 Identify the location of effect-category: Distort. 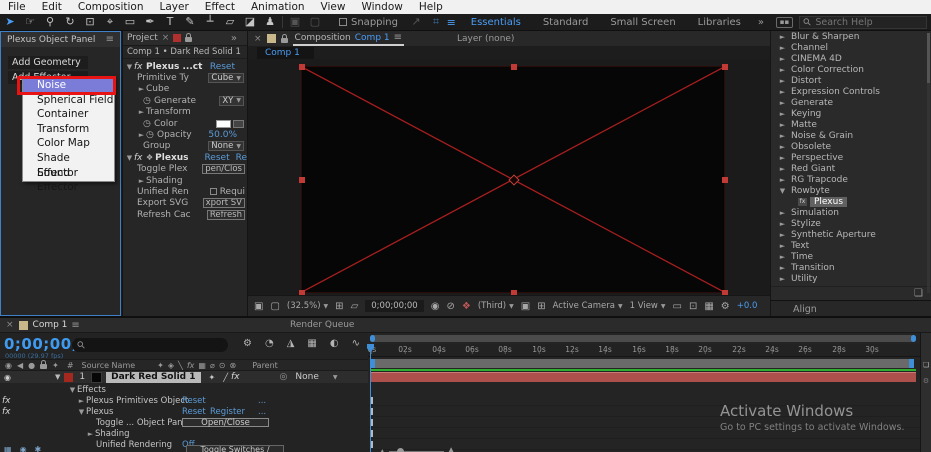
(851, 80).